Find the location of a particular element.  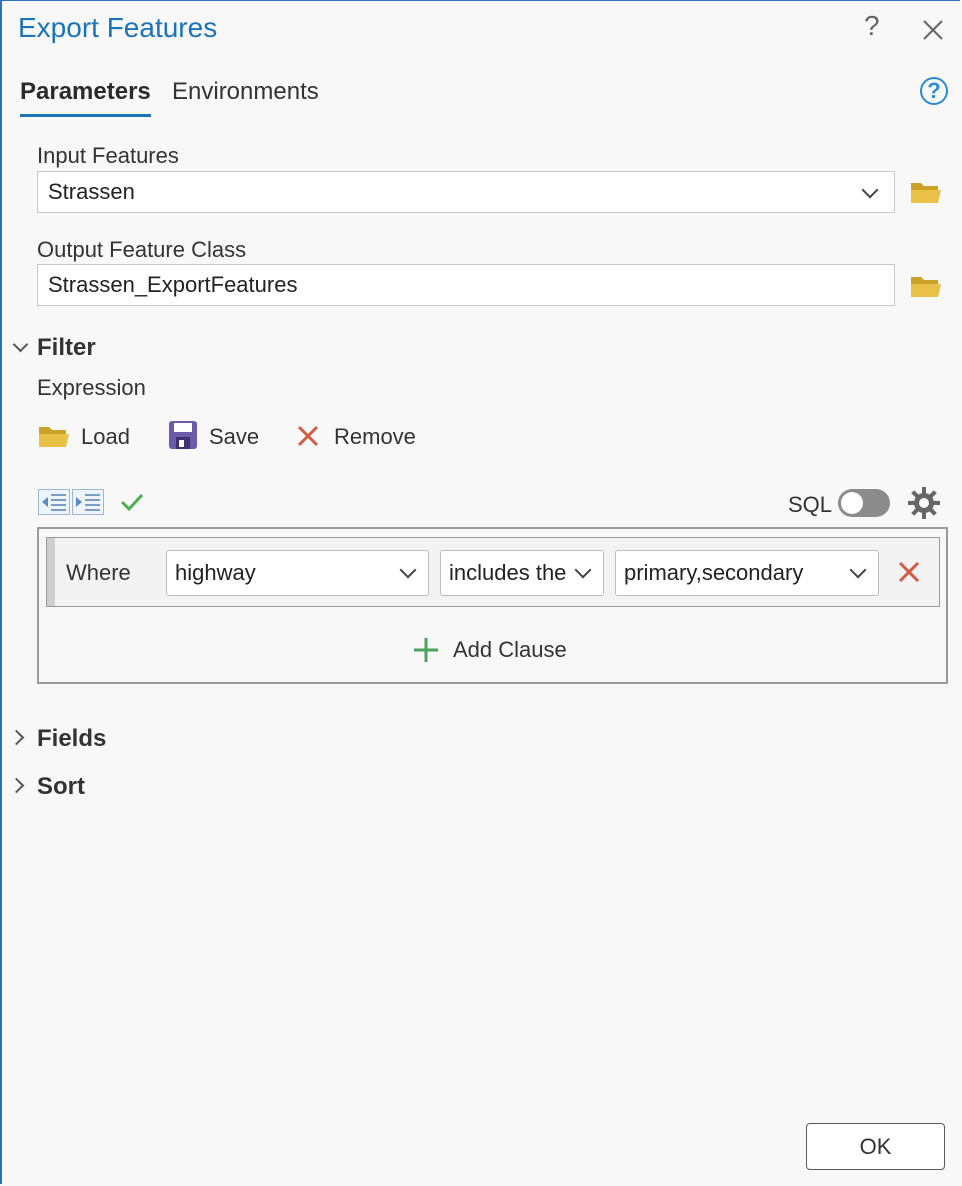

remove-clause-icon is located at coordinates (909, 572).